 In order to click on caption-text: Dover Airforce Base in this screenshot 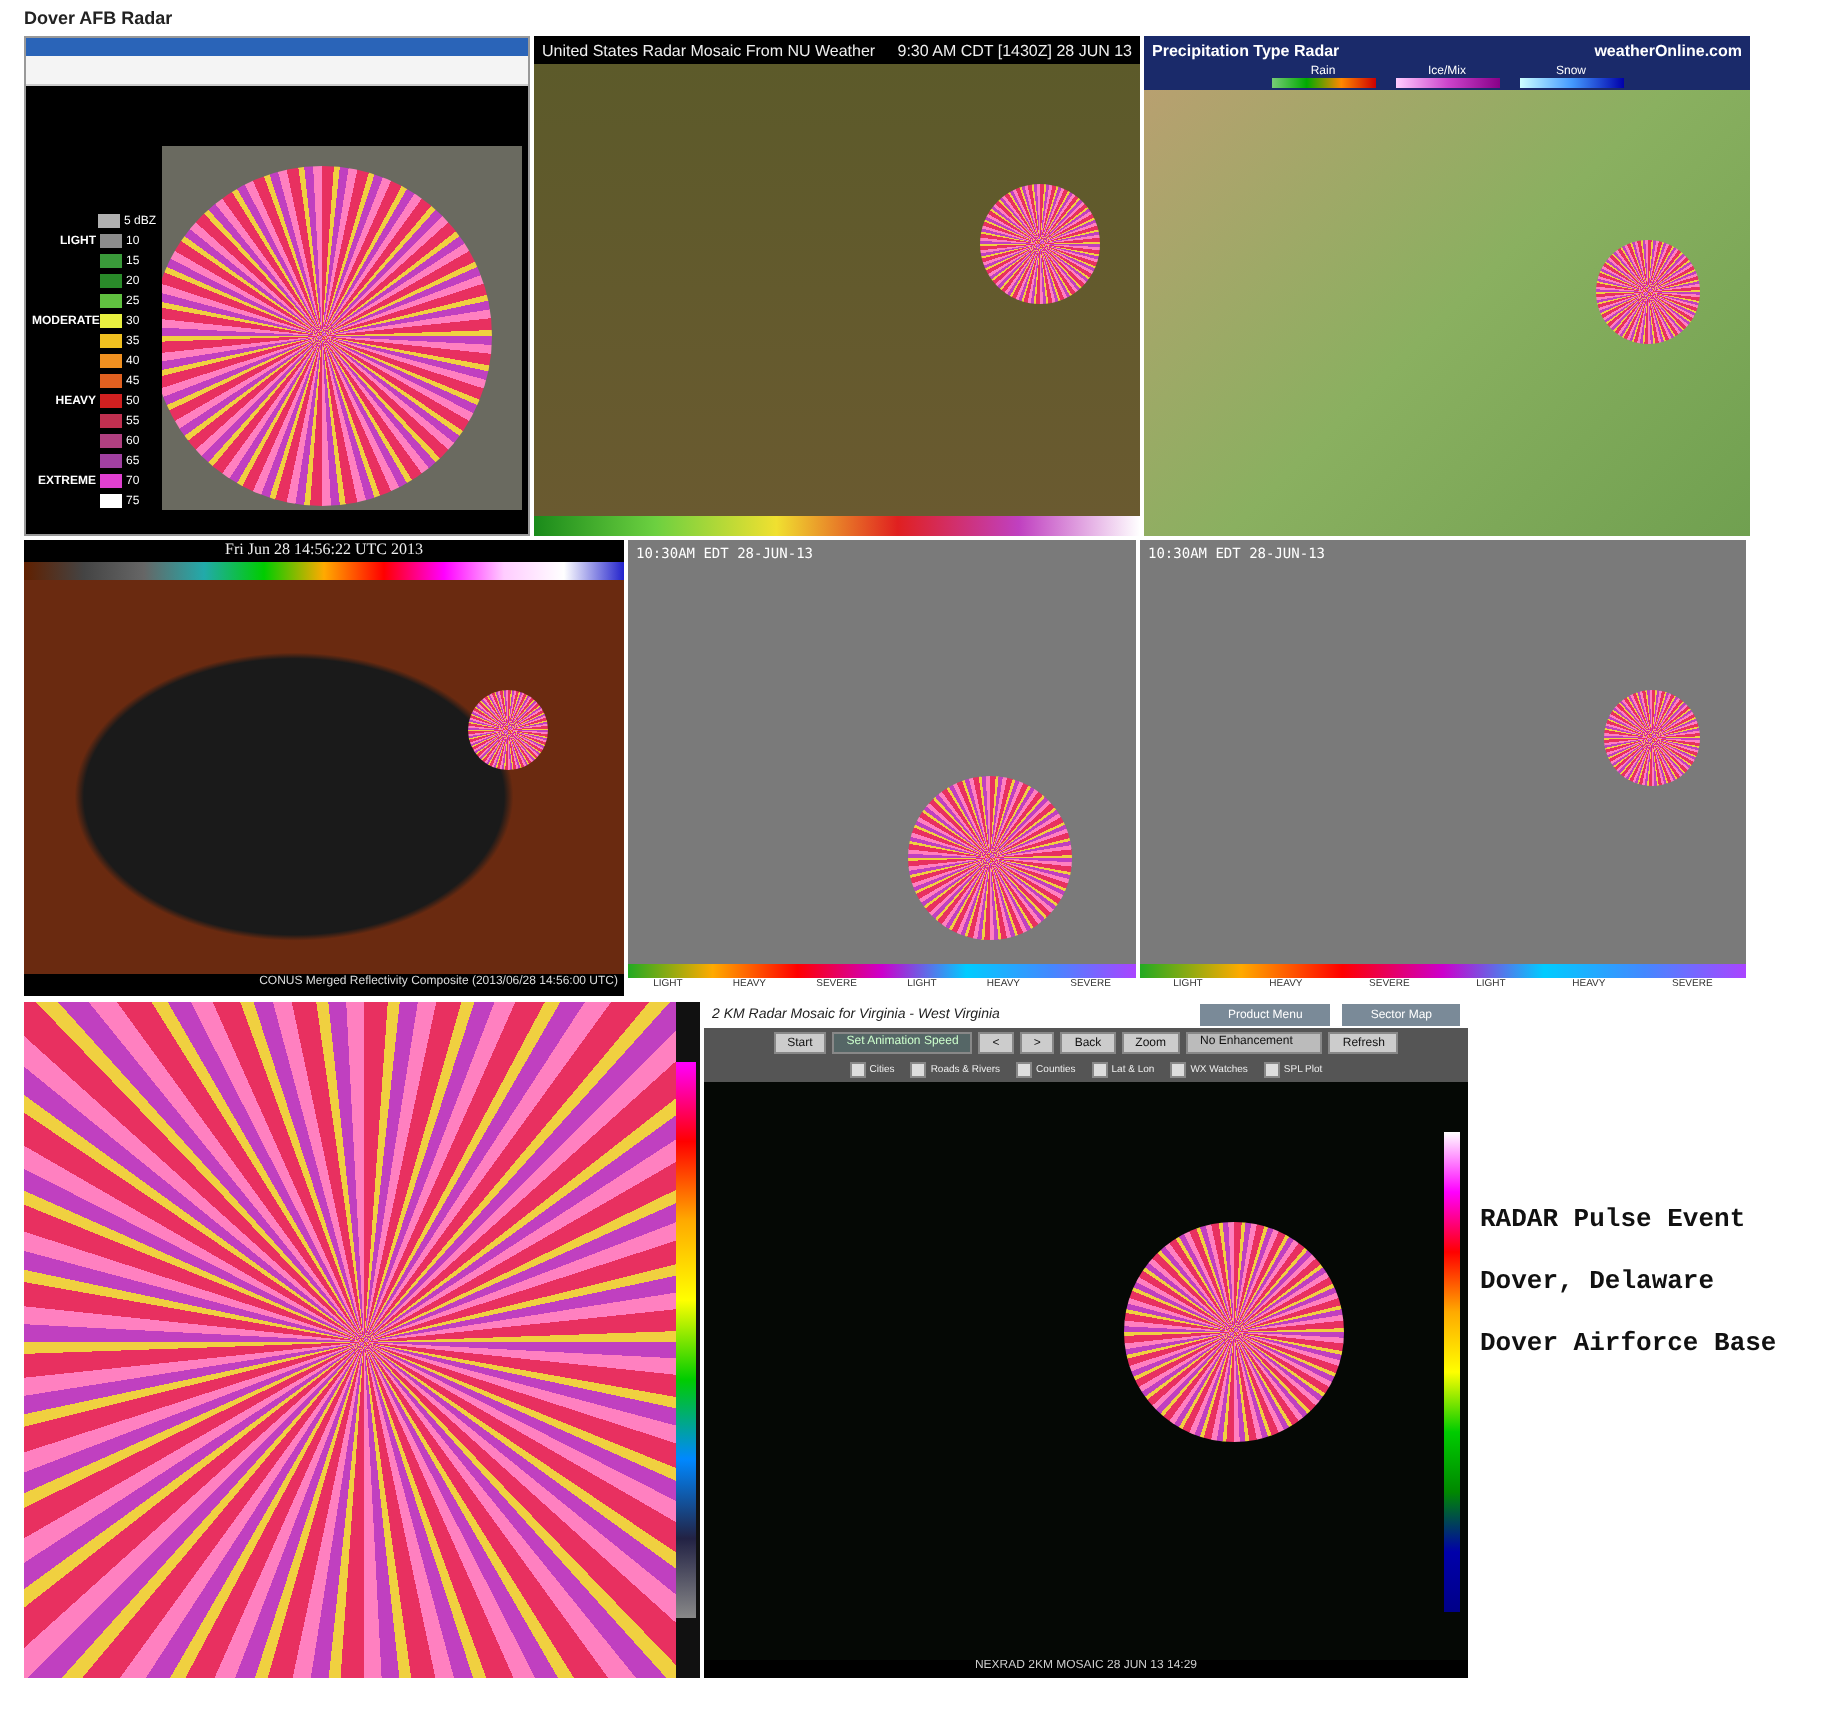, I will do `click(1628, 1342)`.